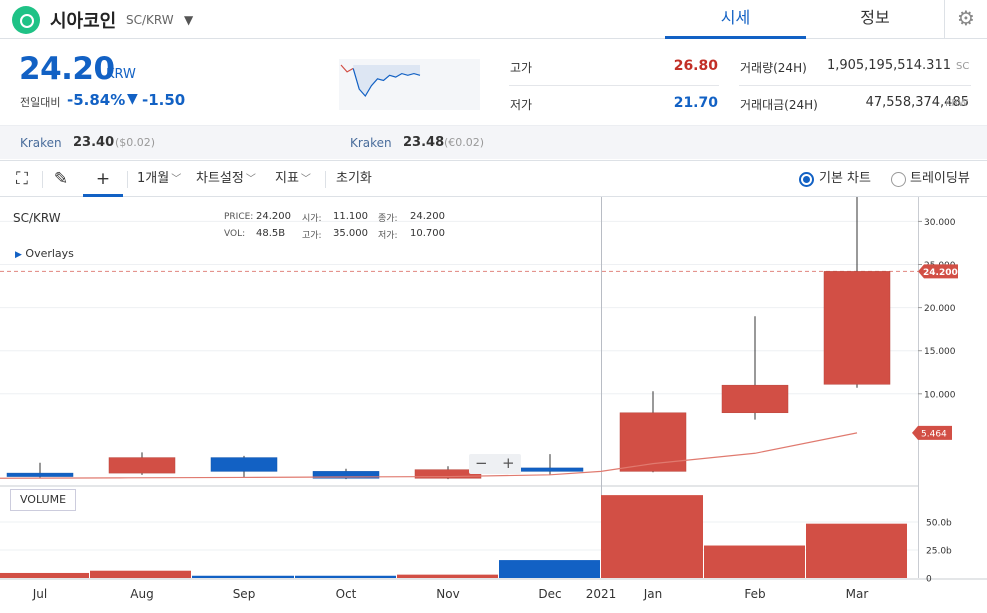  I want to click on overlays-toggle: ▶ Overlays, so click(44, 253).